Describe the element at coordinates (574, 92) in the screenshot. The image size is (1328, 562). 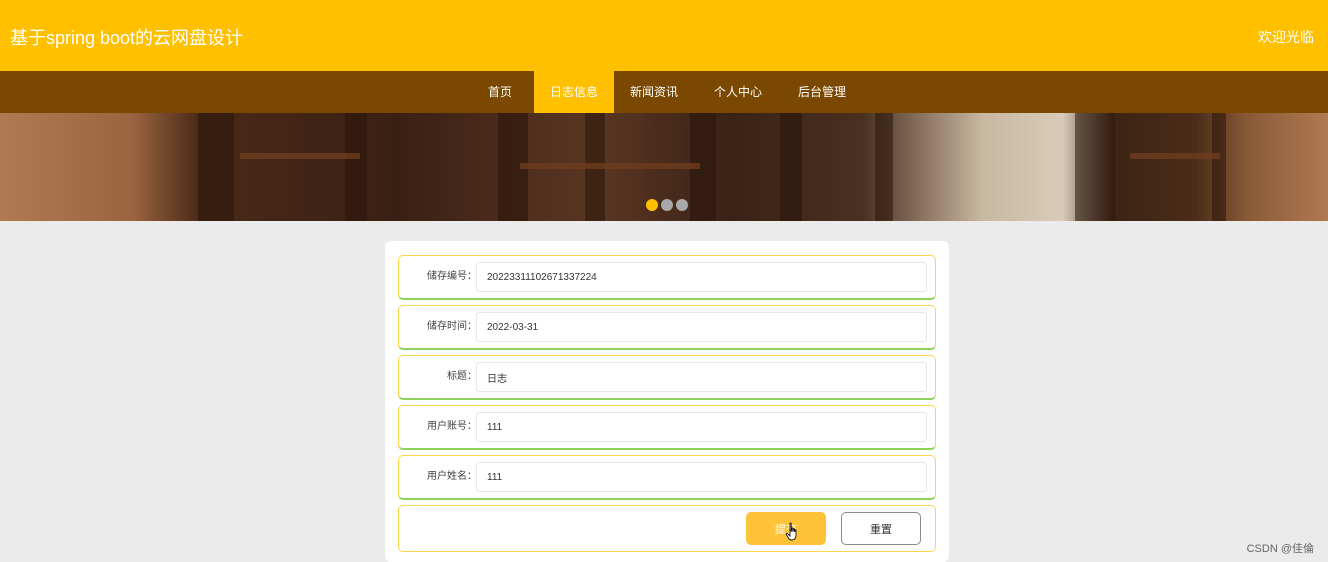
I see `nav-item-log-info: 日志信息` at that location.